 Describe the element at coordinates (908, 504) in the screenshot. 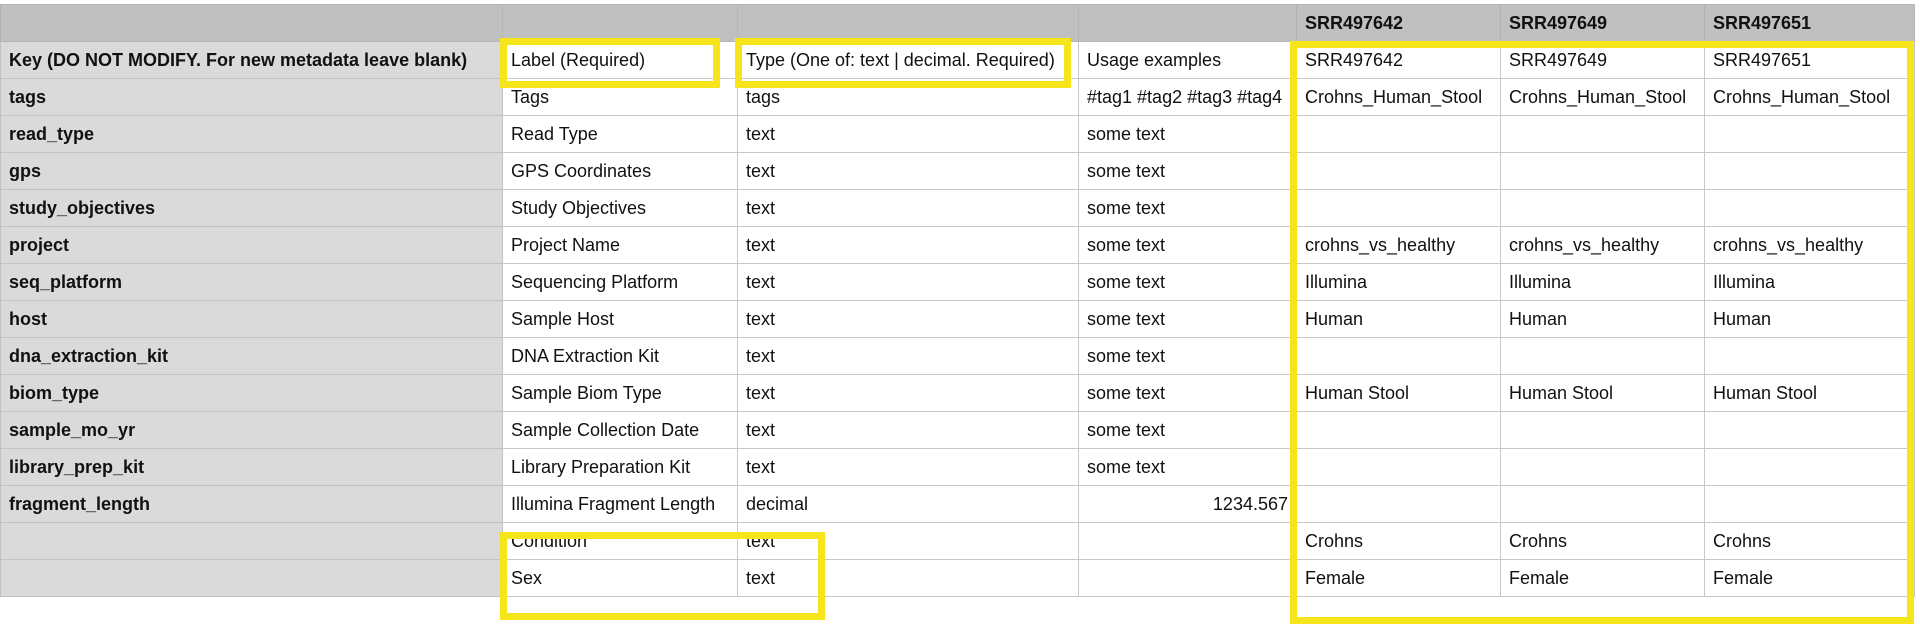

I see `cell-type: decimal` at that location.